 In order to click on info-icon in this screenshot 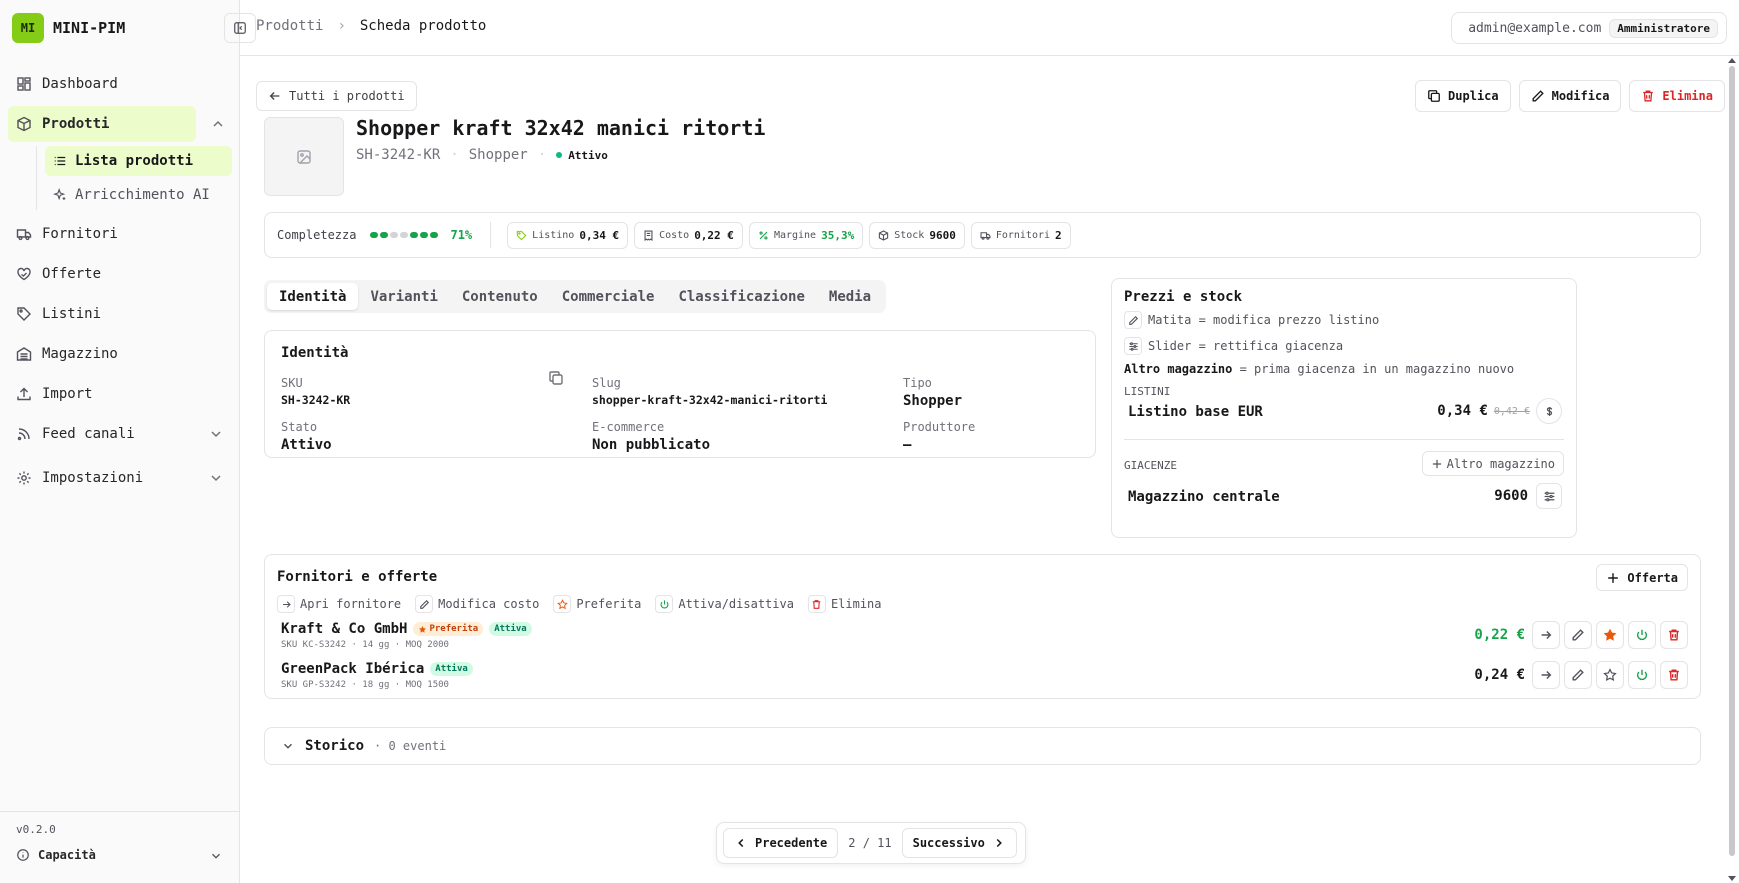, I will do `click(23, 855)`.